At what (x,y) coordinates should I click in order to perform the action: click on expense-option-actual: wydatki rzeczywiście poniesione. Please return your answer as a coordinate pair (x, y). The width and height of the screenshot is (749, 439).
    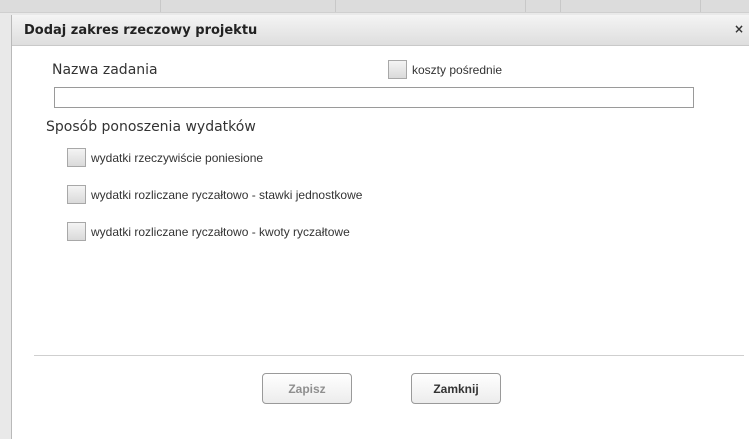
    Looking at the image, I should click on (165, 157).